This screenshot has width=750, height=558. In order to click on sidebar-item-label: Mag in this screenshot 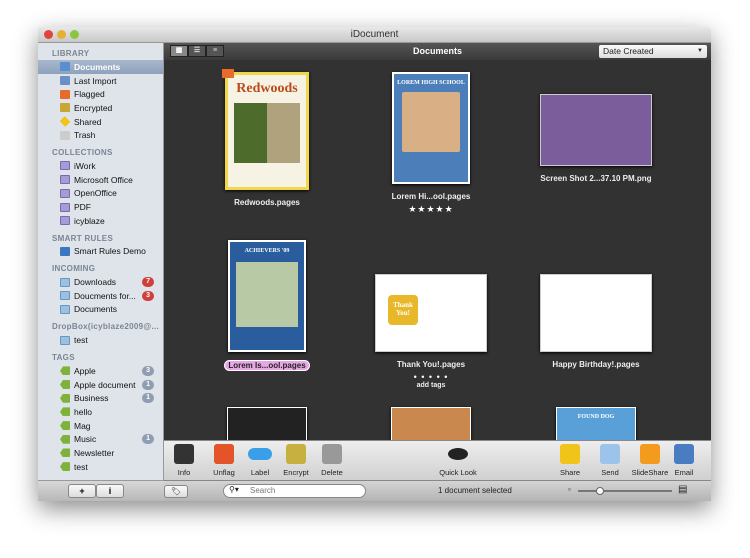, I will do `click(82, 425)`.